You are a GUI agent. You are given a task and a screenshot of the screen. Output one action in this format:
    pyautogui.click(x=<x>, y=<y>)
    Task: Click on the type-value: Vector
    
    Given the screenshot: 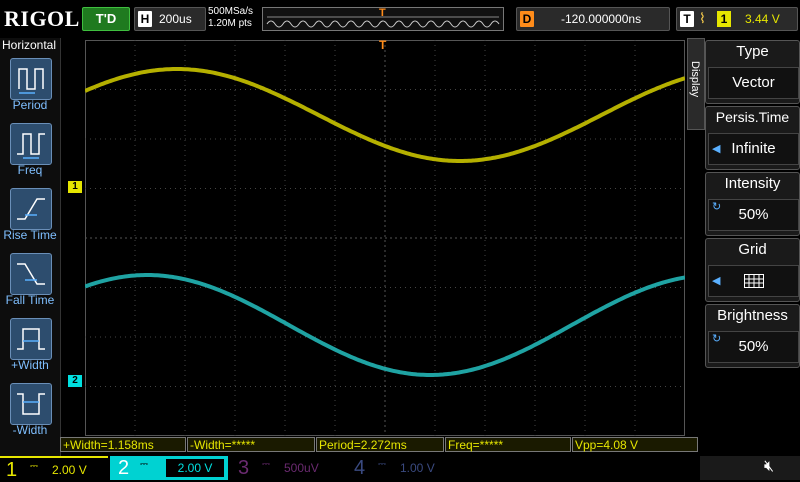 What is the action you would take?
    pyautogui.click(x=753, y=83)
    